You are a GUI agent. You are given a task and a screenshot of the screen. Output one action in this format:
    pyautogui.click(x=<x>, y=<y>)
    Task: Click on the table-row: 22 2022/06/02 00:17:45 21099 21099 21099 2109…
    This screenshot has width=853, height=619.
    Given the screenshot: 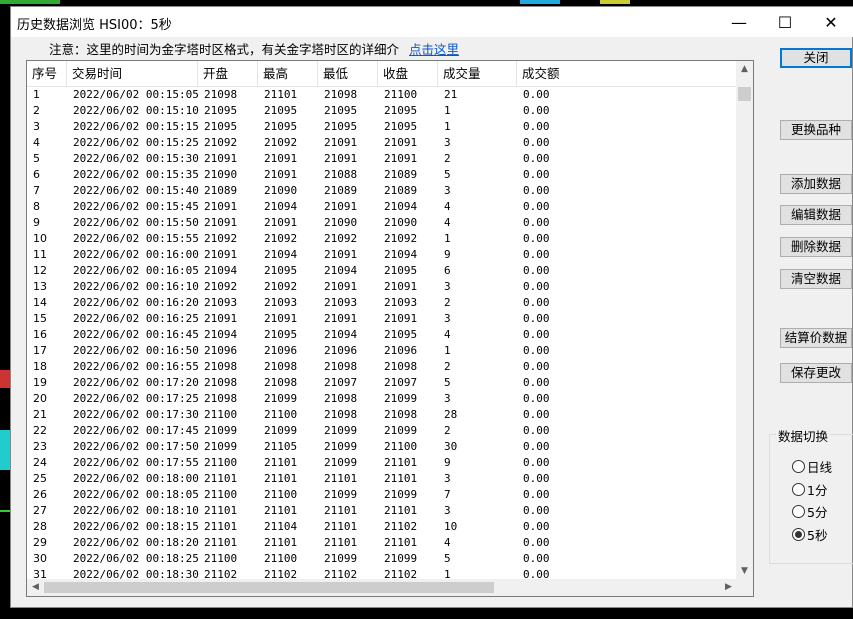 What is the action you would take?
    pyautogui.click(x=383, y=431)
    